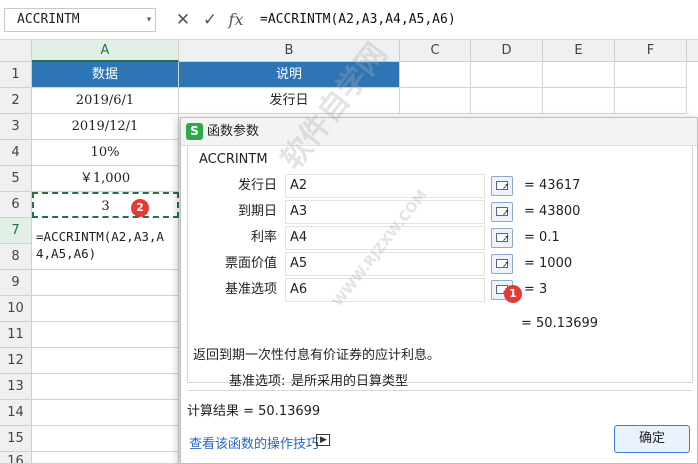 The image size is (698, 464). What do you see at coordinates (542, 237) in the screenshot?
I see `arg-value-rate: = 0.1` at bounding box center [542, 237].